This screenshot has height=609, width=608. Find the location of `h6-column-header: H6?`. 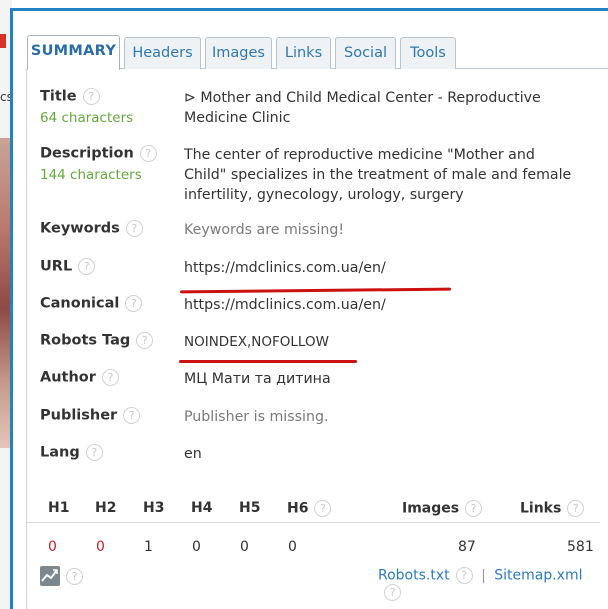

h6-column-header: H6? is located at coordinates (309, 508).